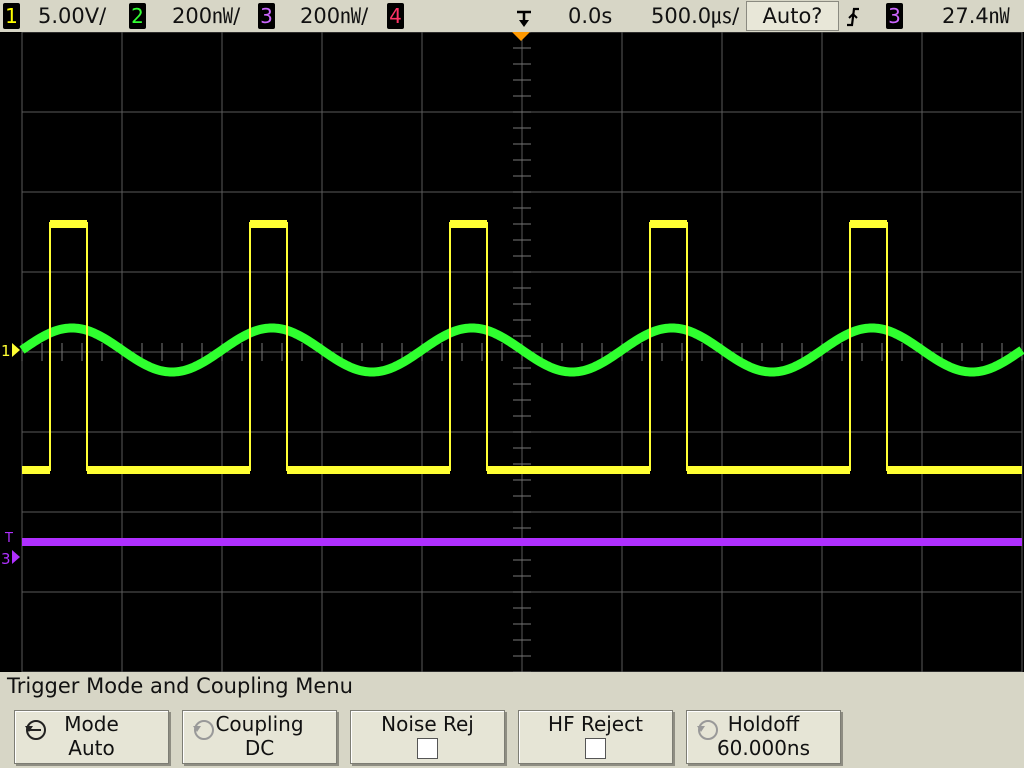 The width and height of the screenshot is (1024, 768). I want to click on menu-title: Trigger Mode and Coupling Menu, so click(180, 686).